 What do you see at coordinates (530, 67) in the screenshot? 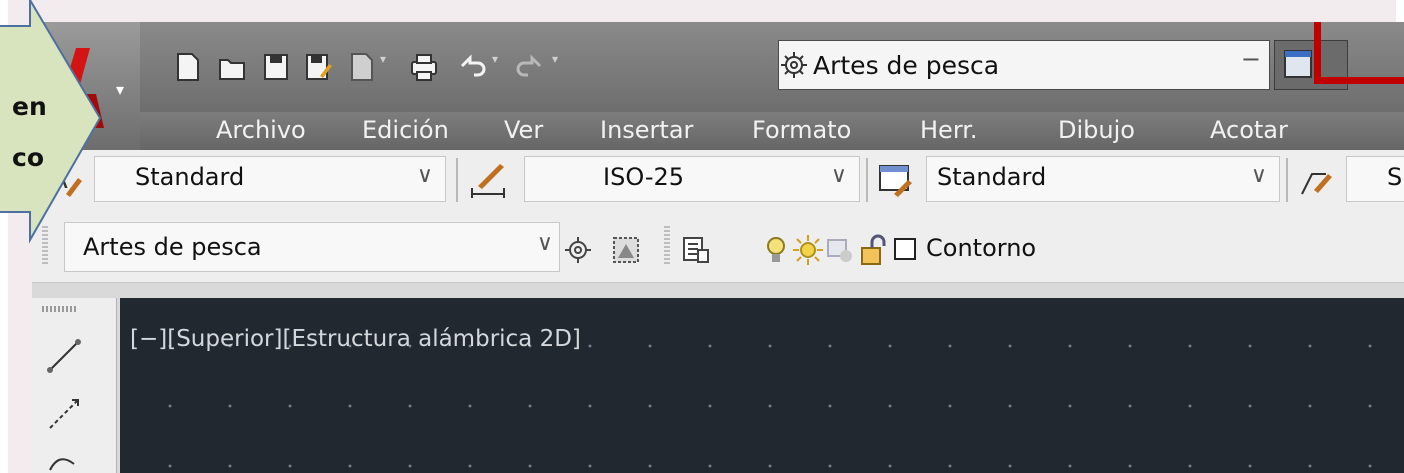
I see `redo-icon` at bounding box center [530, 67].